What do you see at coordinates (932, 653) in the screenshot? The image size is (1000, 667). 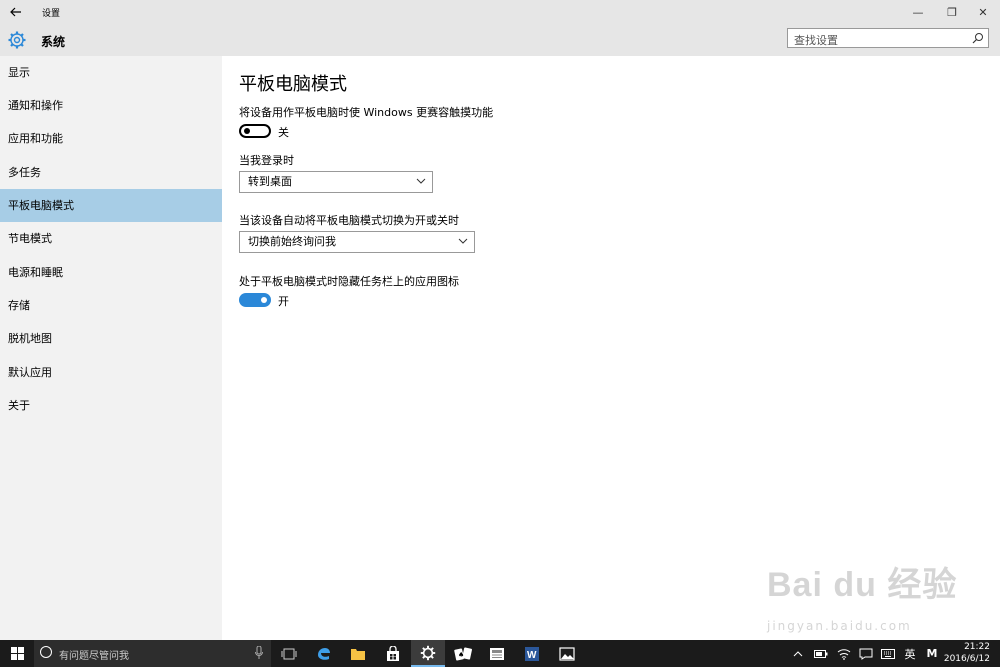 I see `ime-mode: M` at bounding box center [932, 653].